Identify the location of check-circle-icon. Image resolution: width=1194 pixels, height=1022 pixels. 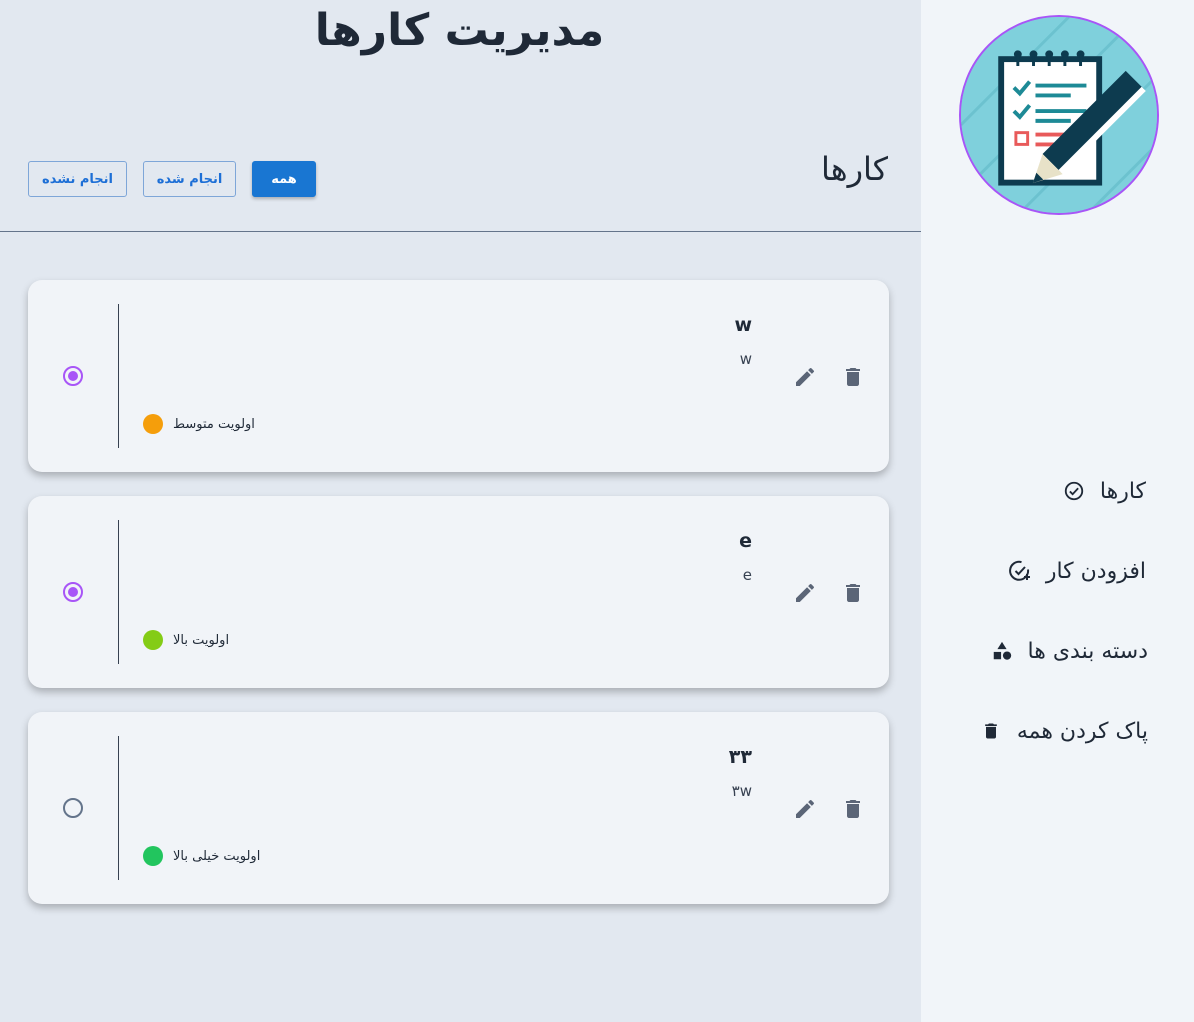
(1074, 491).